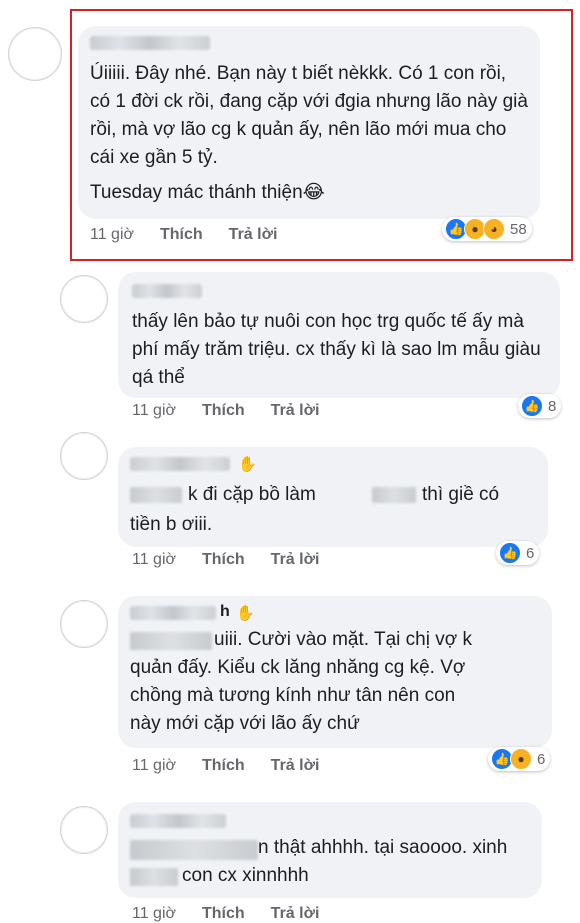 This screenshot has height=923, width=580. I want to click on comment-text: n thật ahhhh. tại saoooo. xinh, so click(383, 847).